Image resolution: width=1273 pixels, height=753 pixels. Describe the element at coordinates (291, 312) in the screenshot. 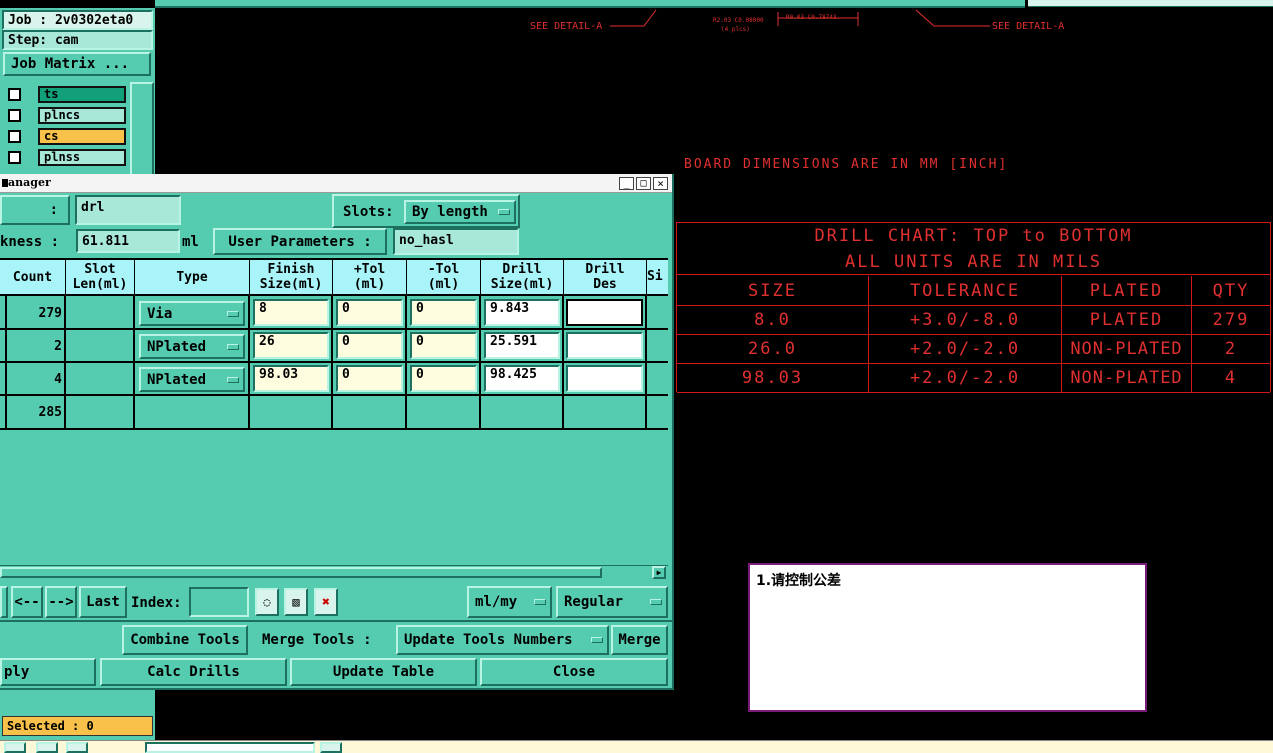

I see `finish-size-input: 8` at that location.